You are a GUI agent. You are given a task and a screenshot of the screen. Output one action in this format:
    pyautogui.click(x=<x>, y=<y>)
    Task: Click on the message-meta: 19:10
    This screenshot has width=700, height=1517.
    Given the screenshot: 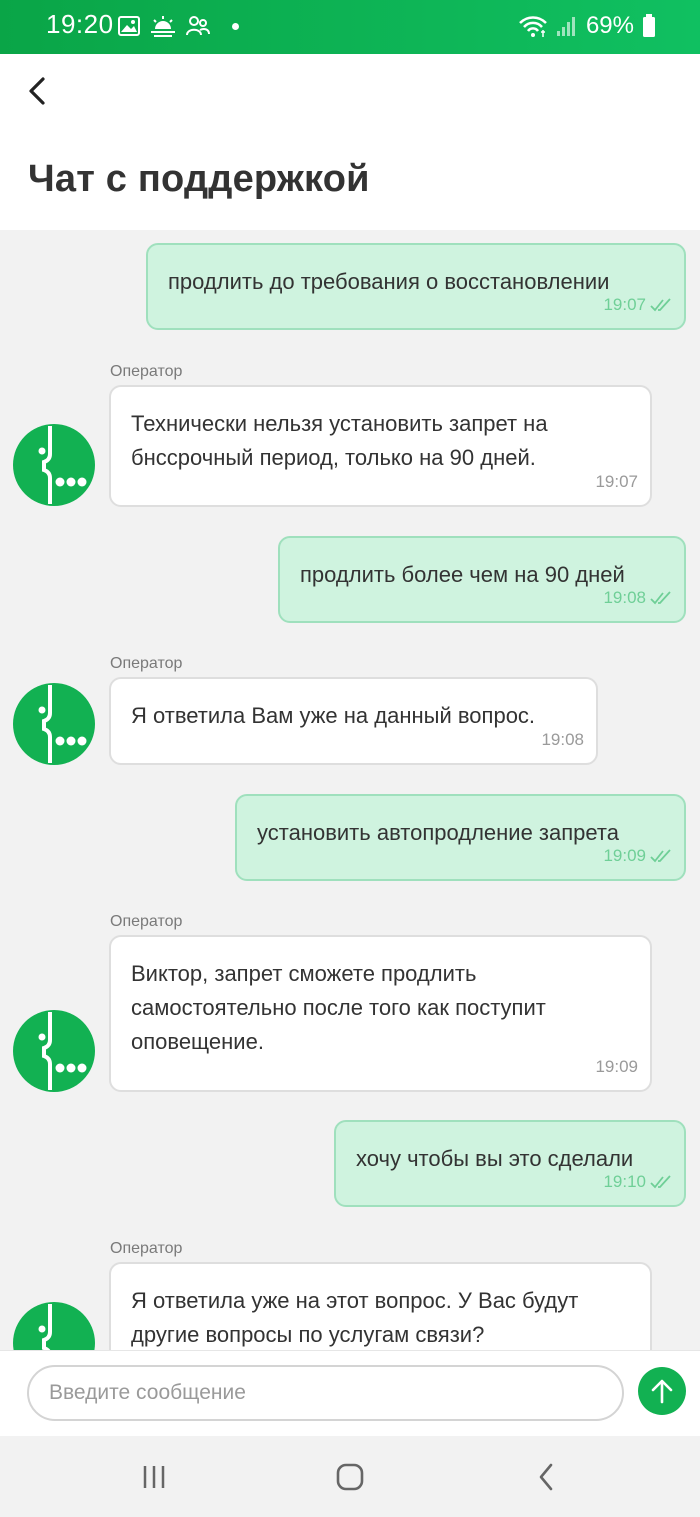 What is the action you would take?
    pyautogui.click(x=637, y=1182)
    